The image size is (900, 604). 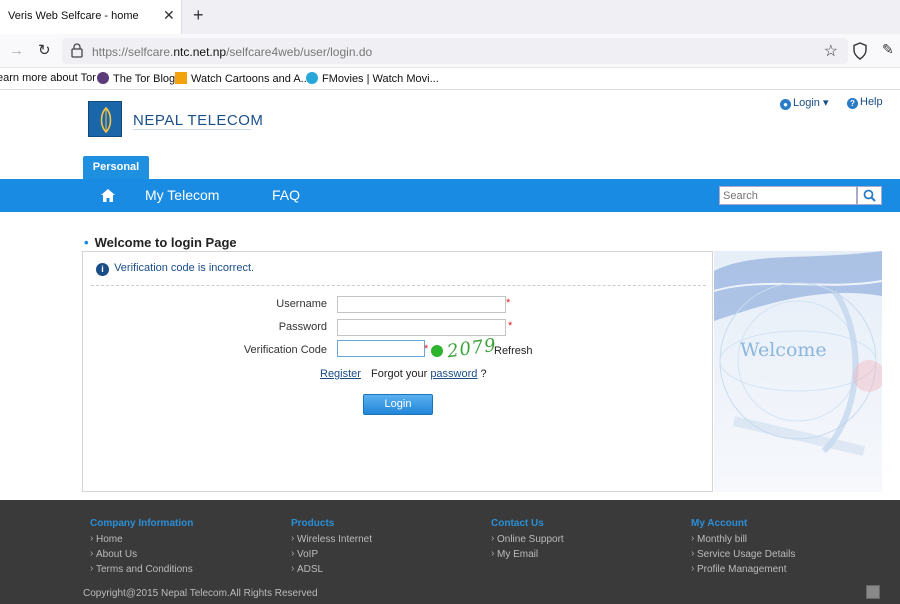 I want to click on back-to-top-icon, so click(x=873, y=592).